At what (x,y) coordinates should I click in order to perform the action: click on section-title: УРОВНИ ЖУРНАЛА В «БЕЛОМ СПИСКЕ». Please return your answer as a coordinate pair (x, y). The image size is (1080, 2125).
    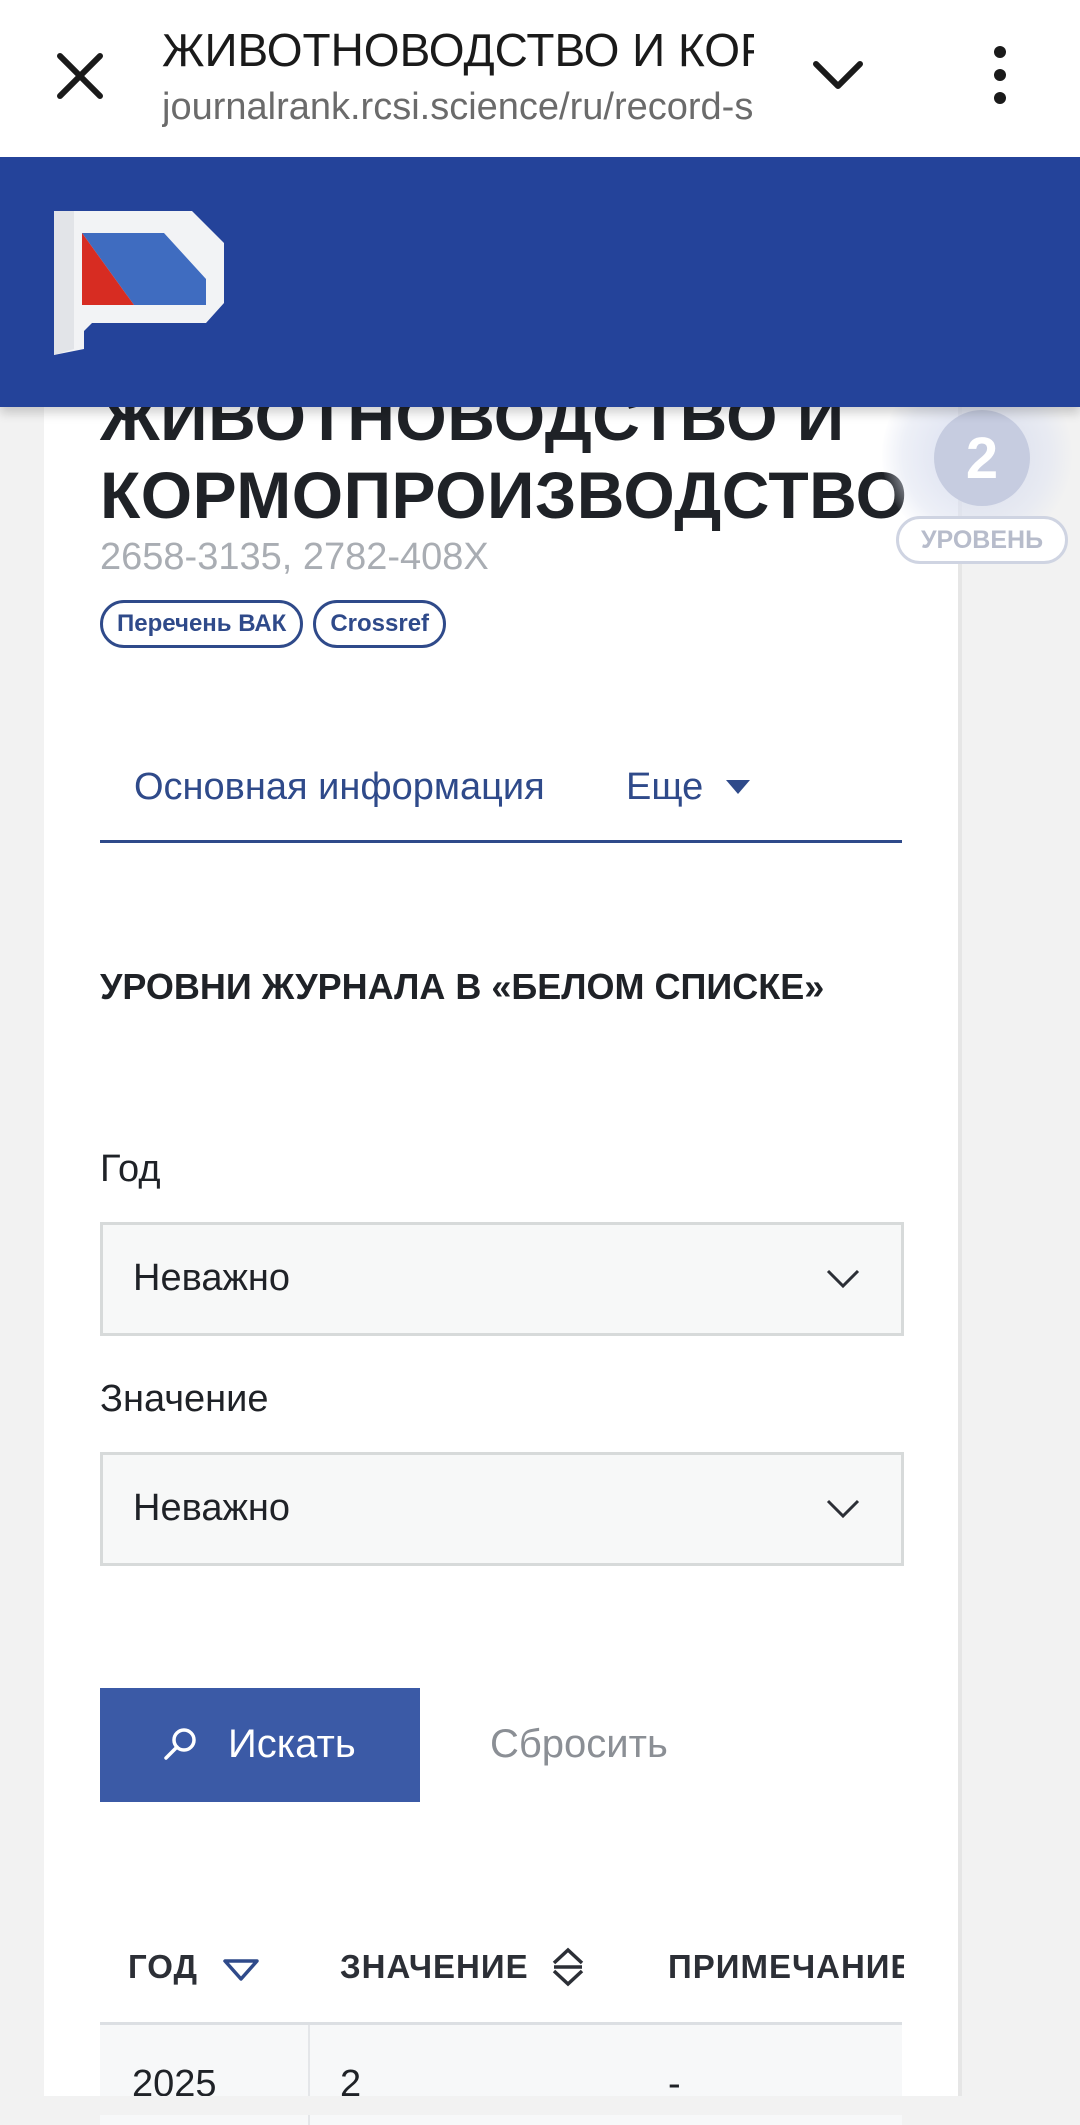
    Looking at the image, I should click on (462, 986).